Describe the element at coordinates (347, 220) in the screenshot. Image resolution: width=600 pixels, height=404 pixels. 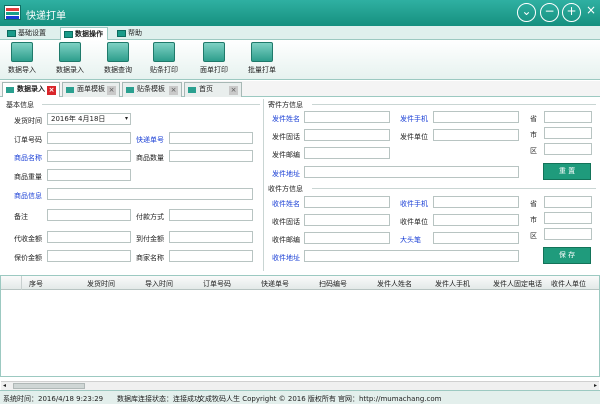
I see `receiver-phone-input` at that location.